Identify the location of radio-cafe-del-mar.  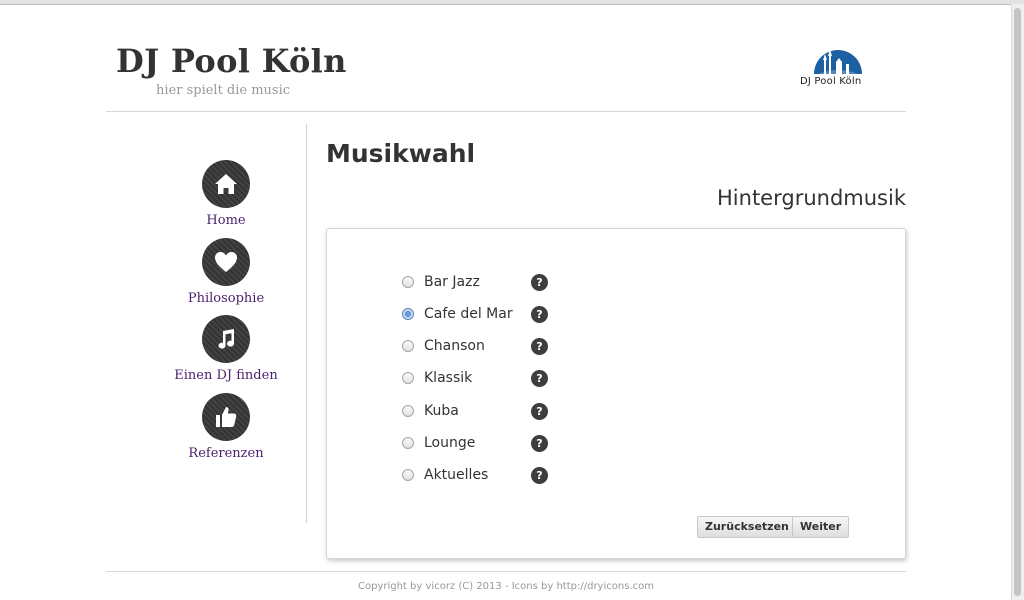
(408, 314).